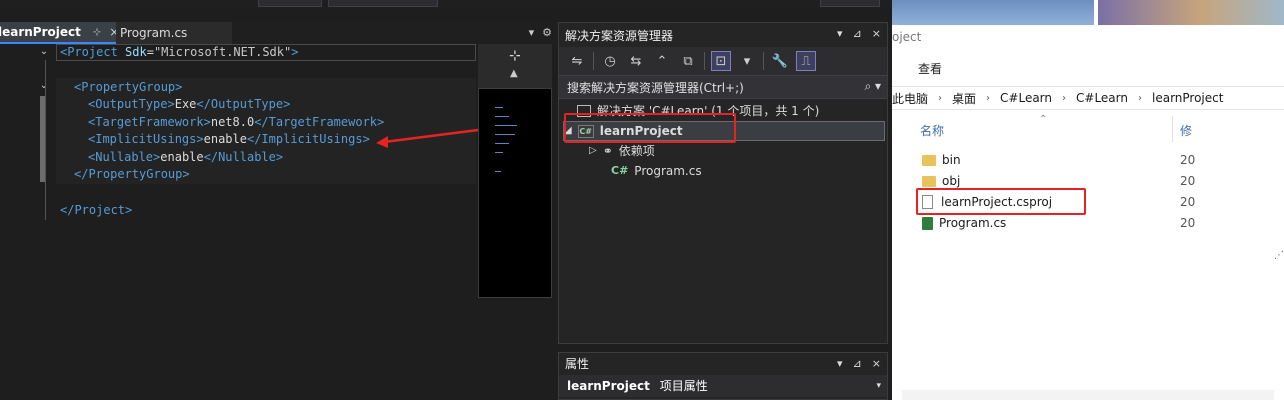  What do you see at coordinates (1172, 129) in the screenshot?
I see `column-divider` at bounding box center [1172, 129].